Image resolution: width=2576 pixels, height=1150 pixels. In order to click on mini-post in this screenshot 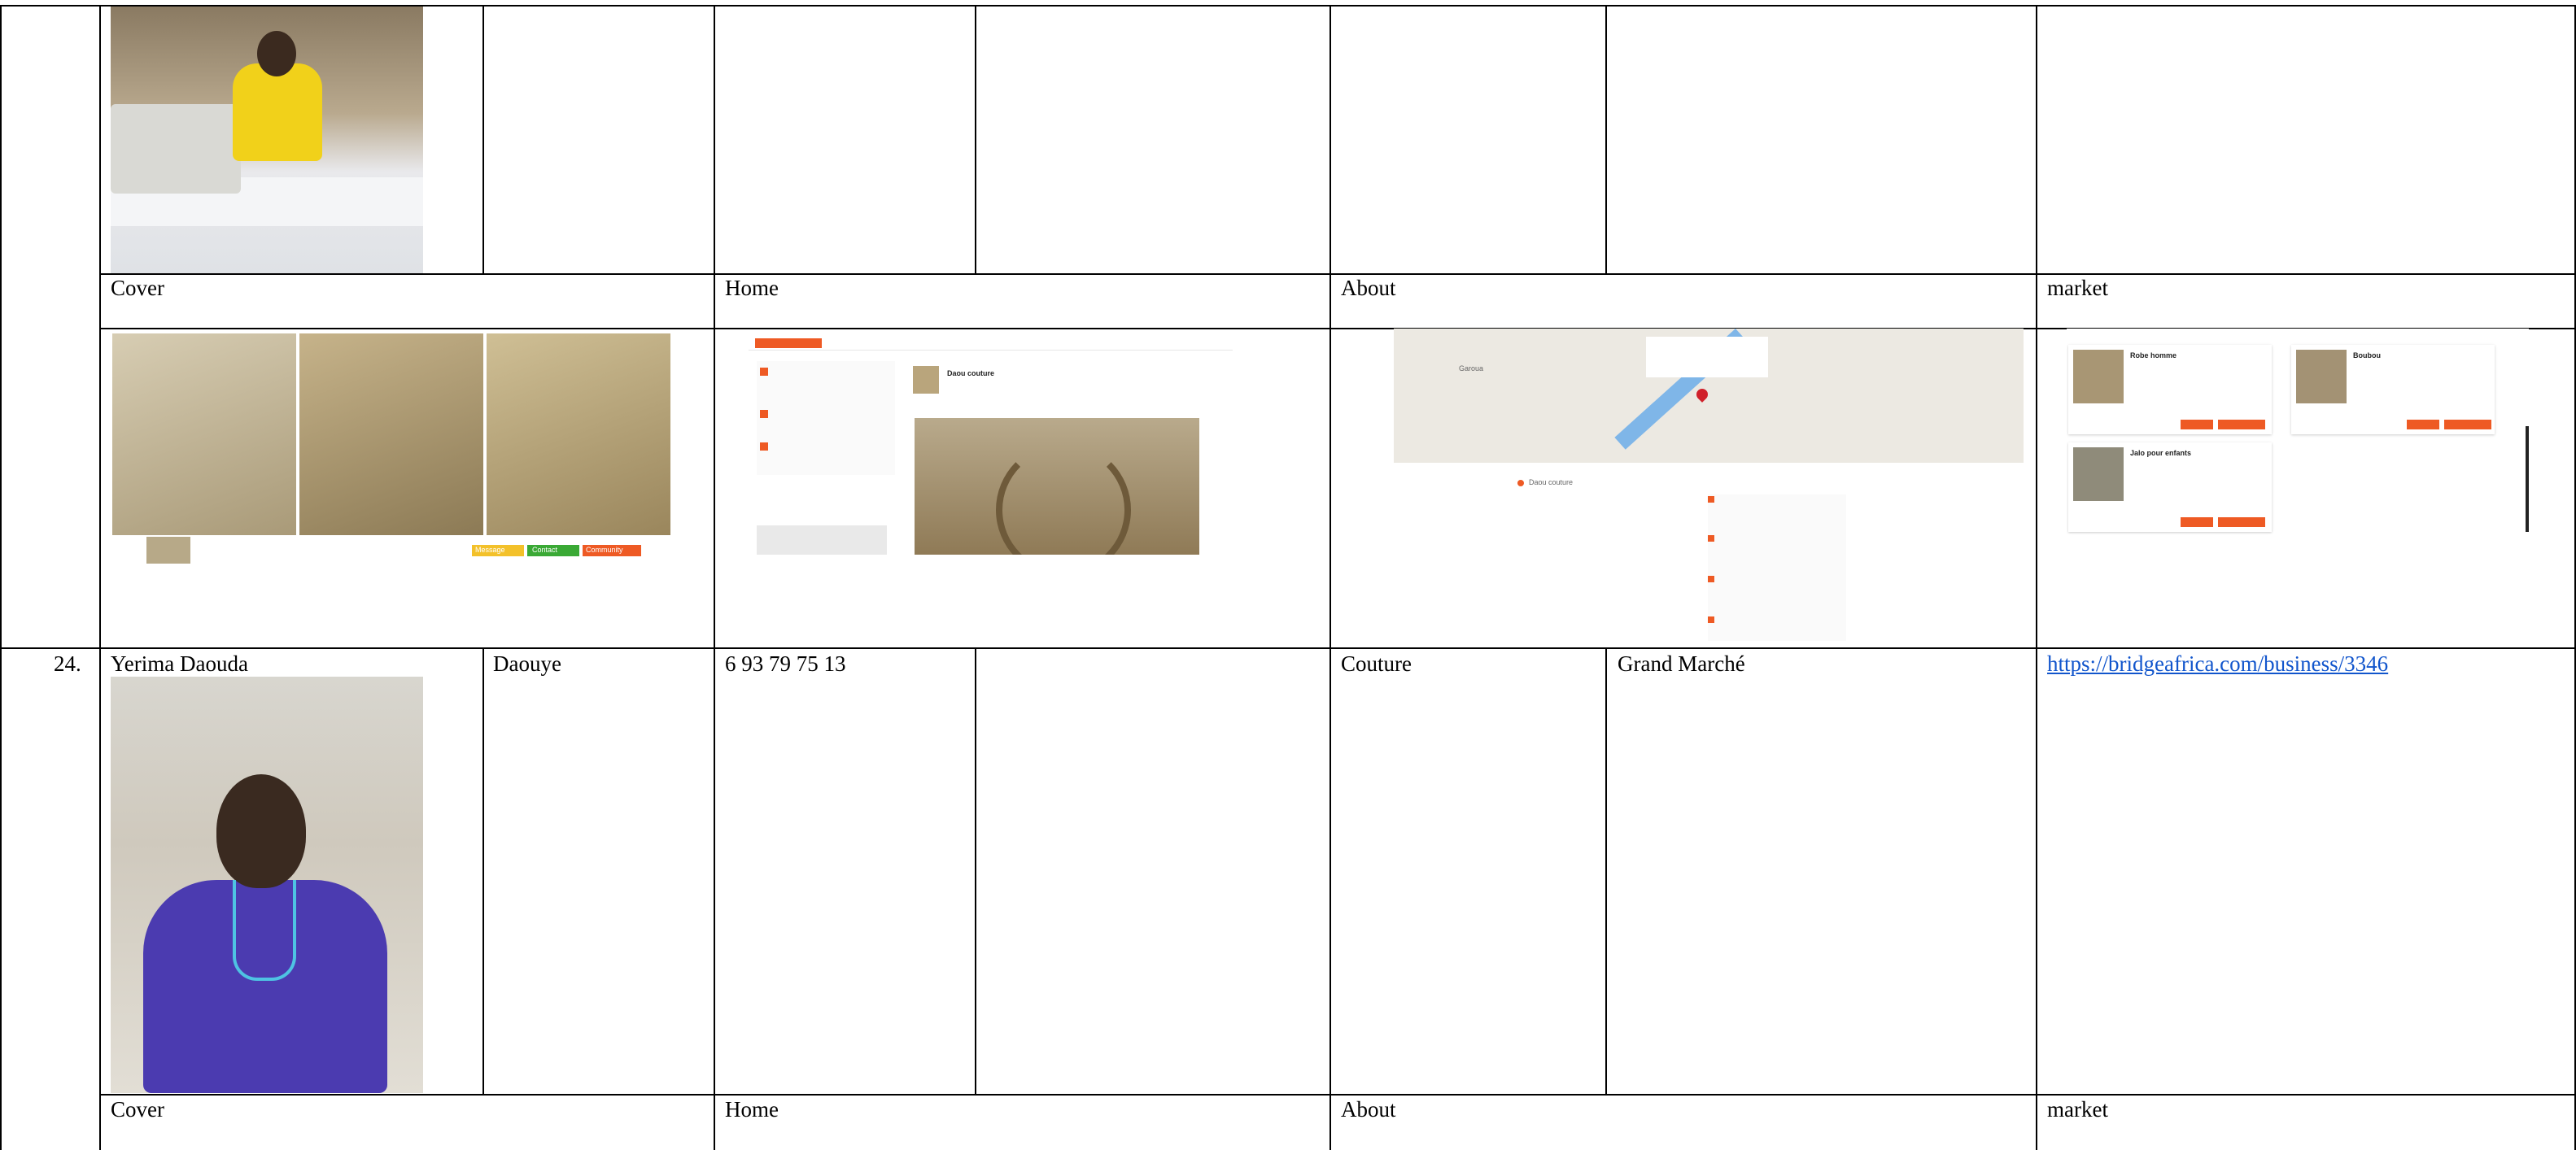, I will do `click(822, 540)`.